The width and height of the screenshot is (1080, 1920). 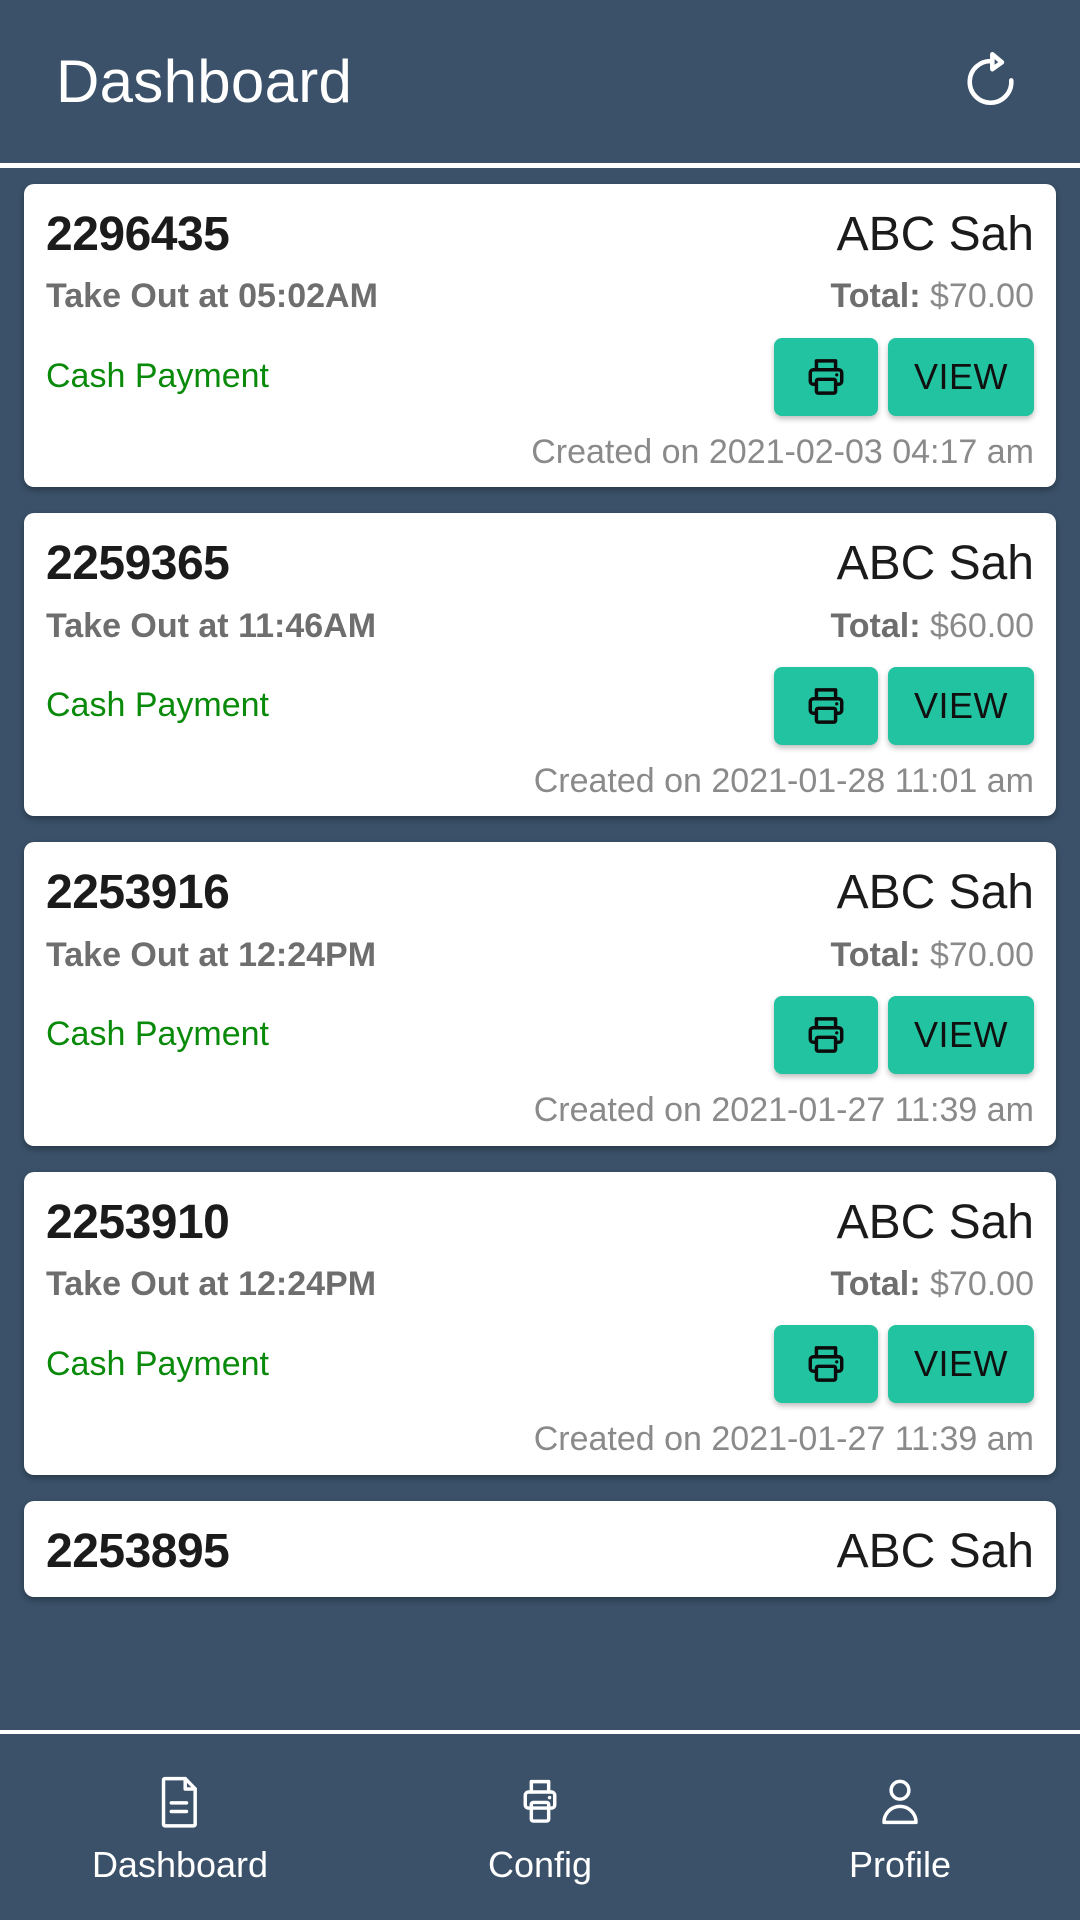 What do you see at coordinates (540, 1864) in the screenshot?
I see `nav-label-config: Config` at bounding box center [540, 1864].